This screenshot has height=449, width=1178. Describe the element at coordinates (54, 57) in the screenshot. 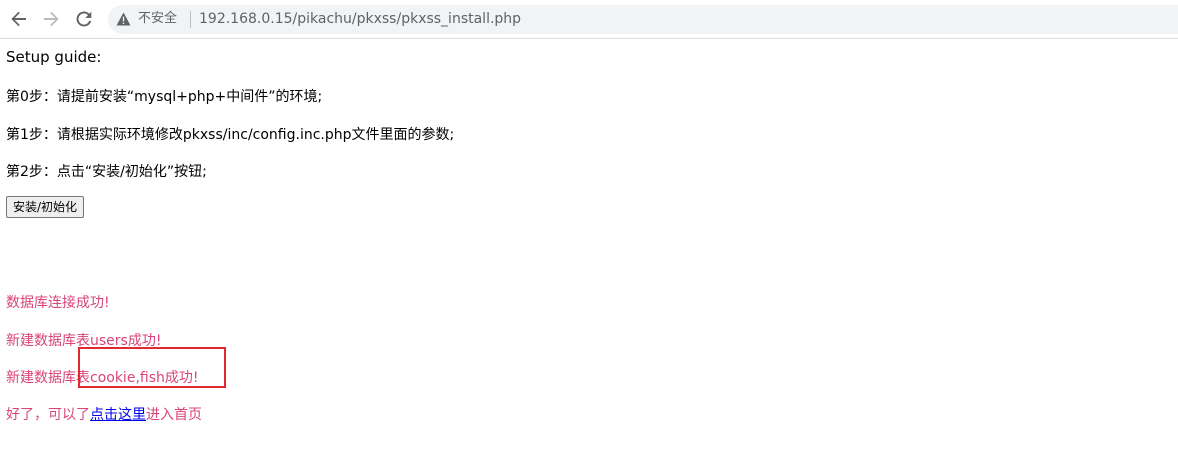

I see `page-title: Setup guide:` at that location.